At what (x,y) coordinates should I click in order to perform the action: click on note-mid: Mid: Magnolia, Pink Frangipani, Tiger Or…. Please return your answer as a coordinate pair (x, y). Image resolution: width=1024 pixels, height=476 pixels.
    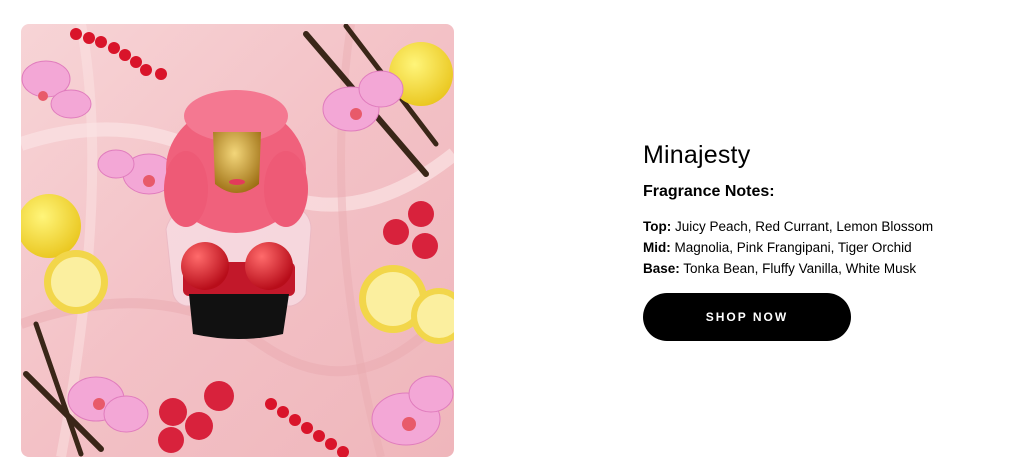
    Looking at the image, I should click on (823, 247).